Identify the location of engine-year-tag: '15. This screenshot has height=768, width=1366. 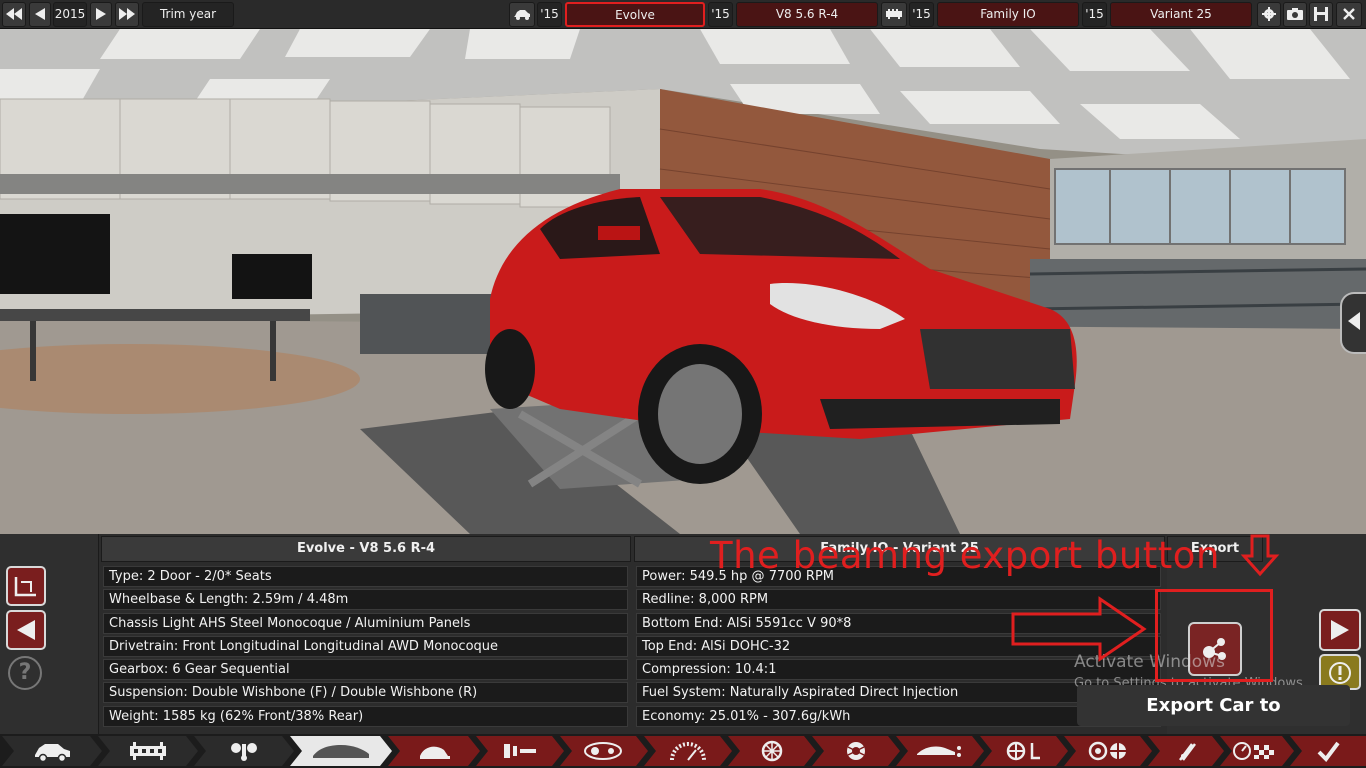
(720, 14).